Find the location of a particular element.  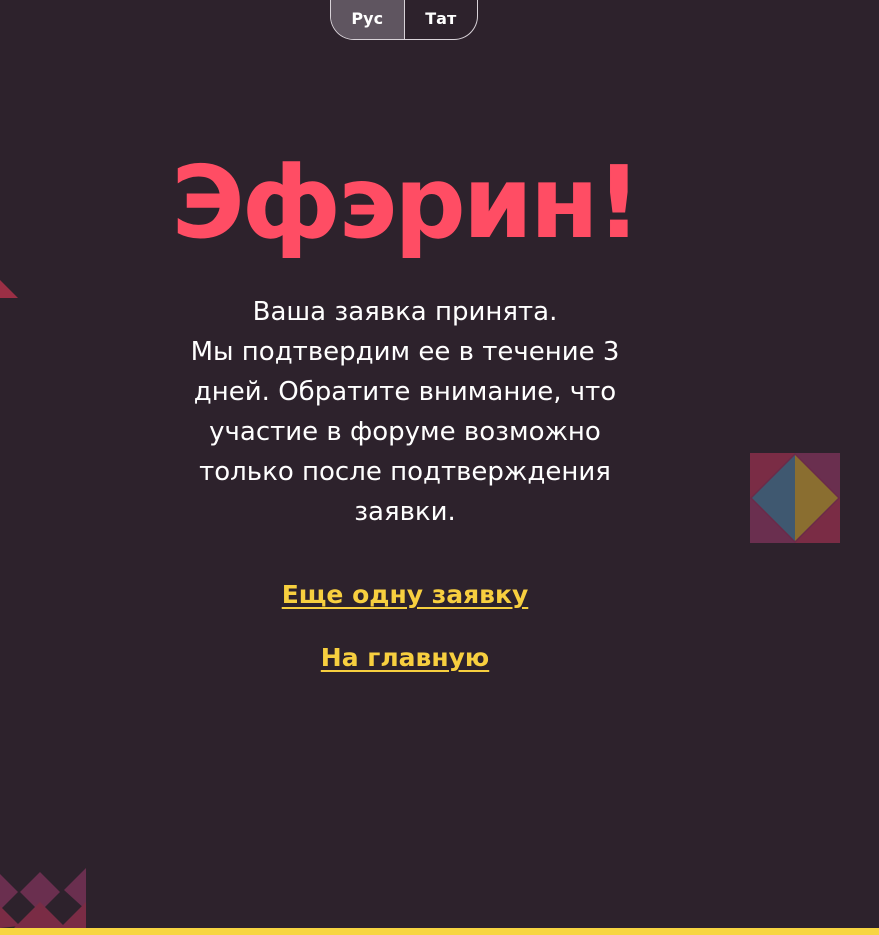

lang-option-tat: Тат is located at coordinates (441, 19).